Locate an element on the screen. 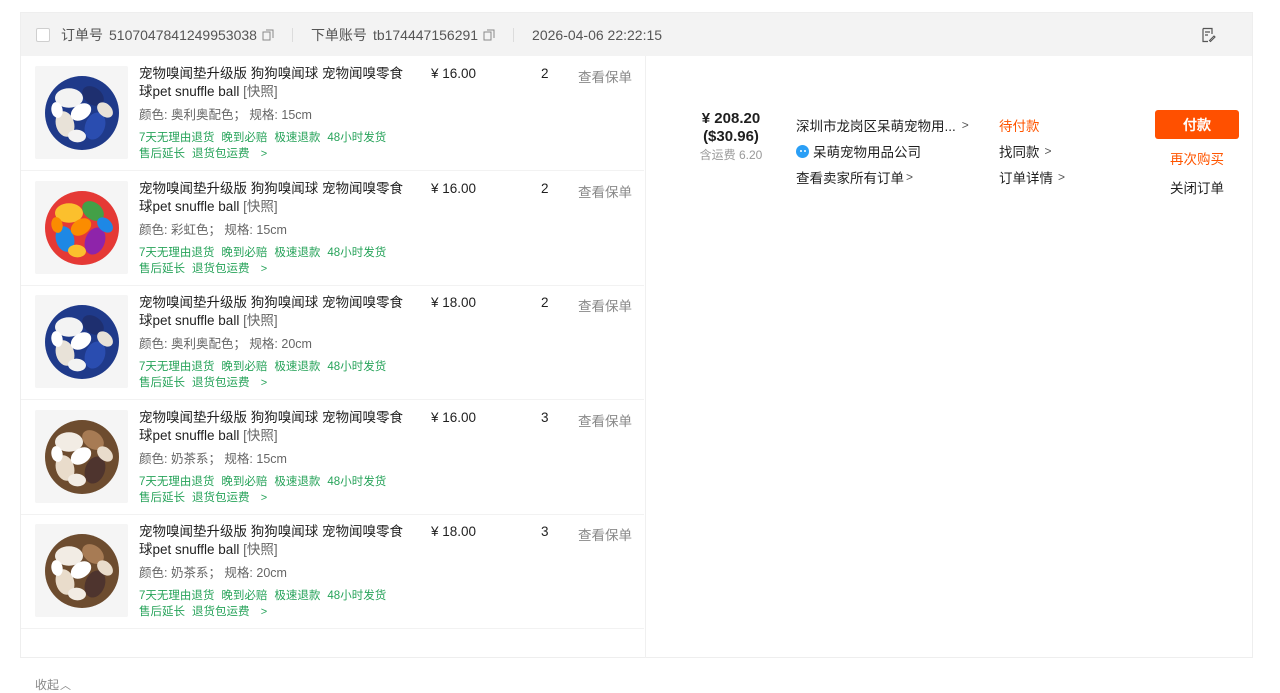 Image resolution: width=1280 pixels, height=693 pixels. shop-link: 呆萌宠物用品公司 is located at coordinates (882, 151).